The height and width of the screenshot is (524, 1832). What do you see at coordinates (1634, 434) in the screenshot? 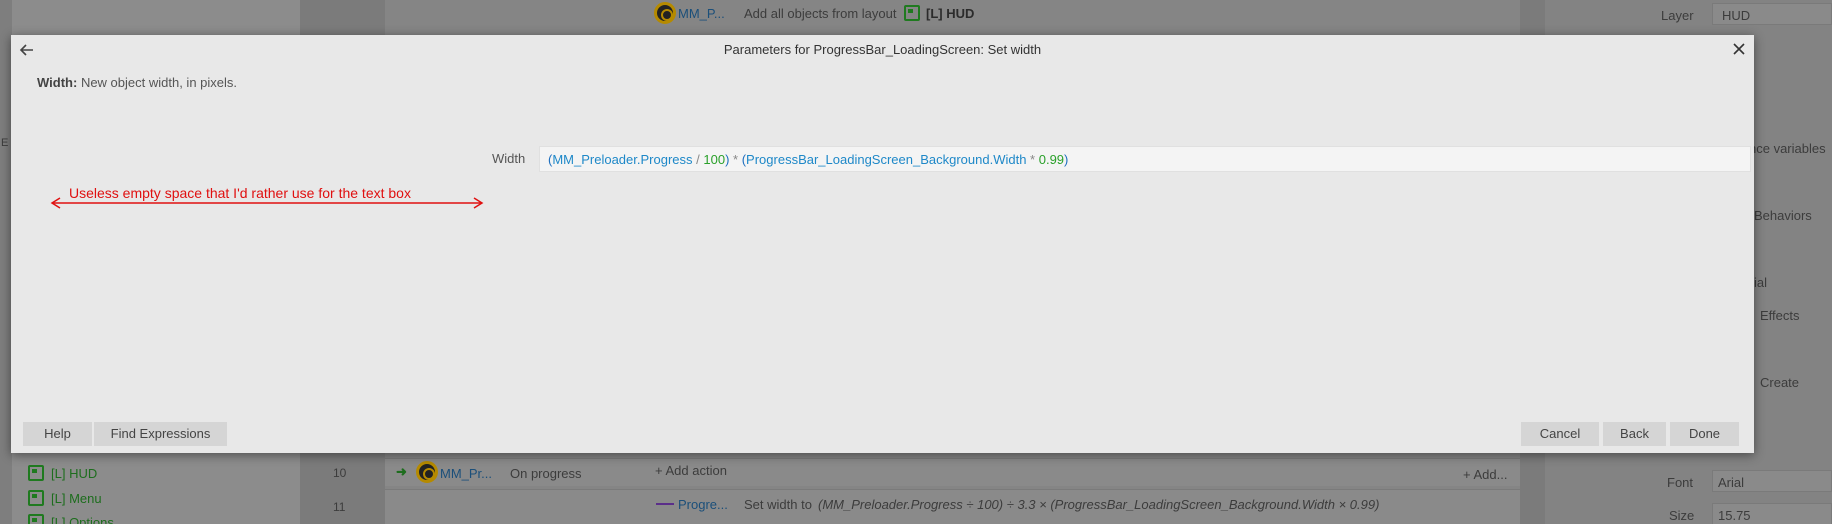
I see `back-button: Back` at bounding box center [1634, 434].